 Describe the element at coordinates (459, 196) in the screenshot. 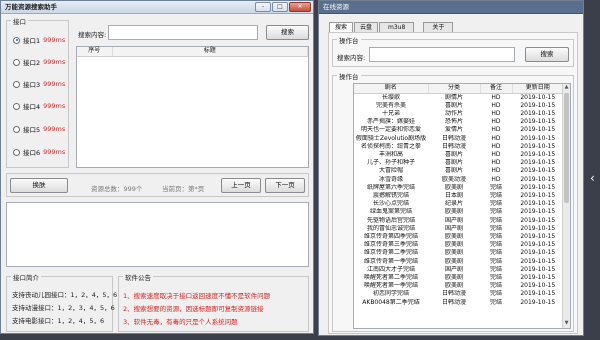

I see `table-row: 震撼解锈完结 日本剧 完结 2019-10-15` at that location.